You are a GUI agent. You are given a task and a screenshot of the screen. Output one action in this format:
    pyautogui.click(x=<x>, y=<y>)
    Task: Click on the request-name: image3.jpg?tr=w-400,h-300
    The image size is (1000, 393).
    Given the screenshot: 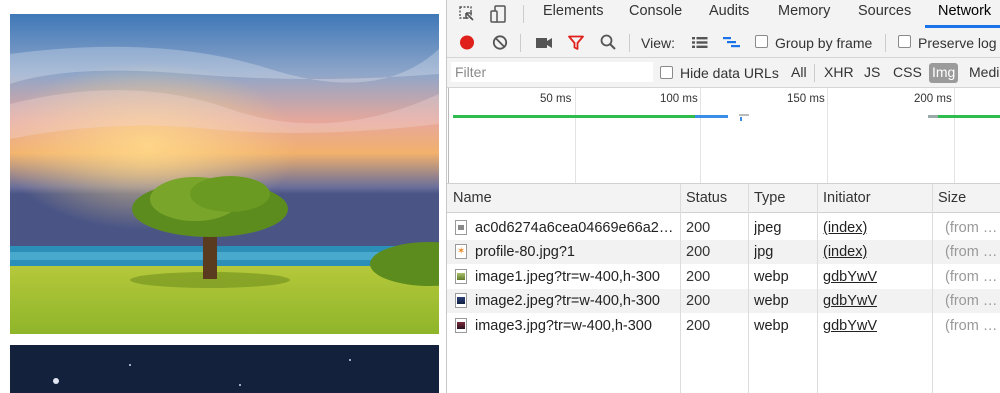 What is the action you would take?
    pyautogui.click(x=574, y=326)
    